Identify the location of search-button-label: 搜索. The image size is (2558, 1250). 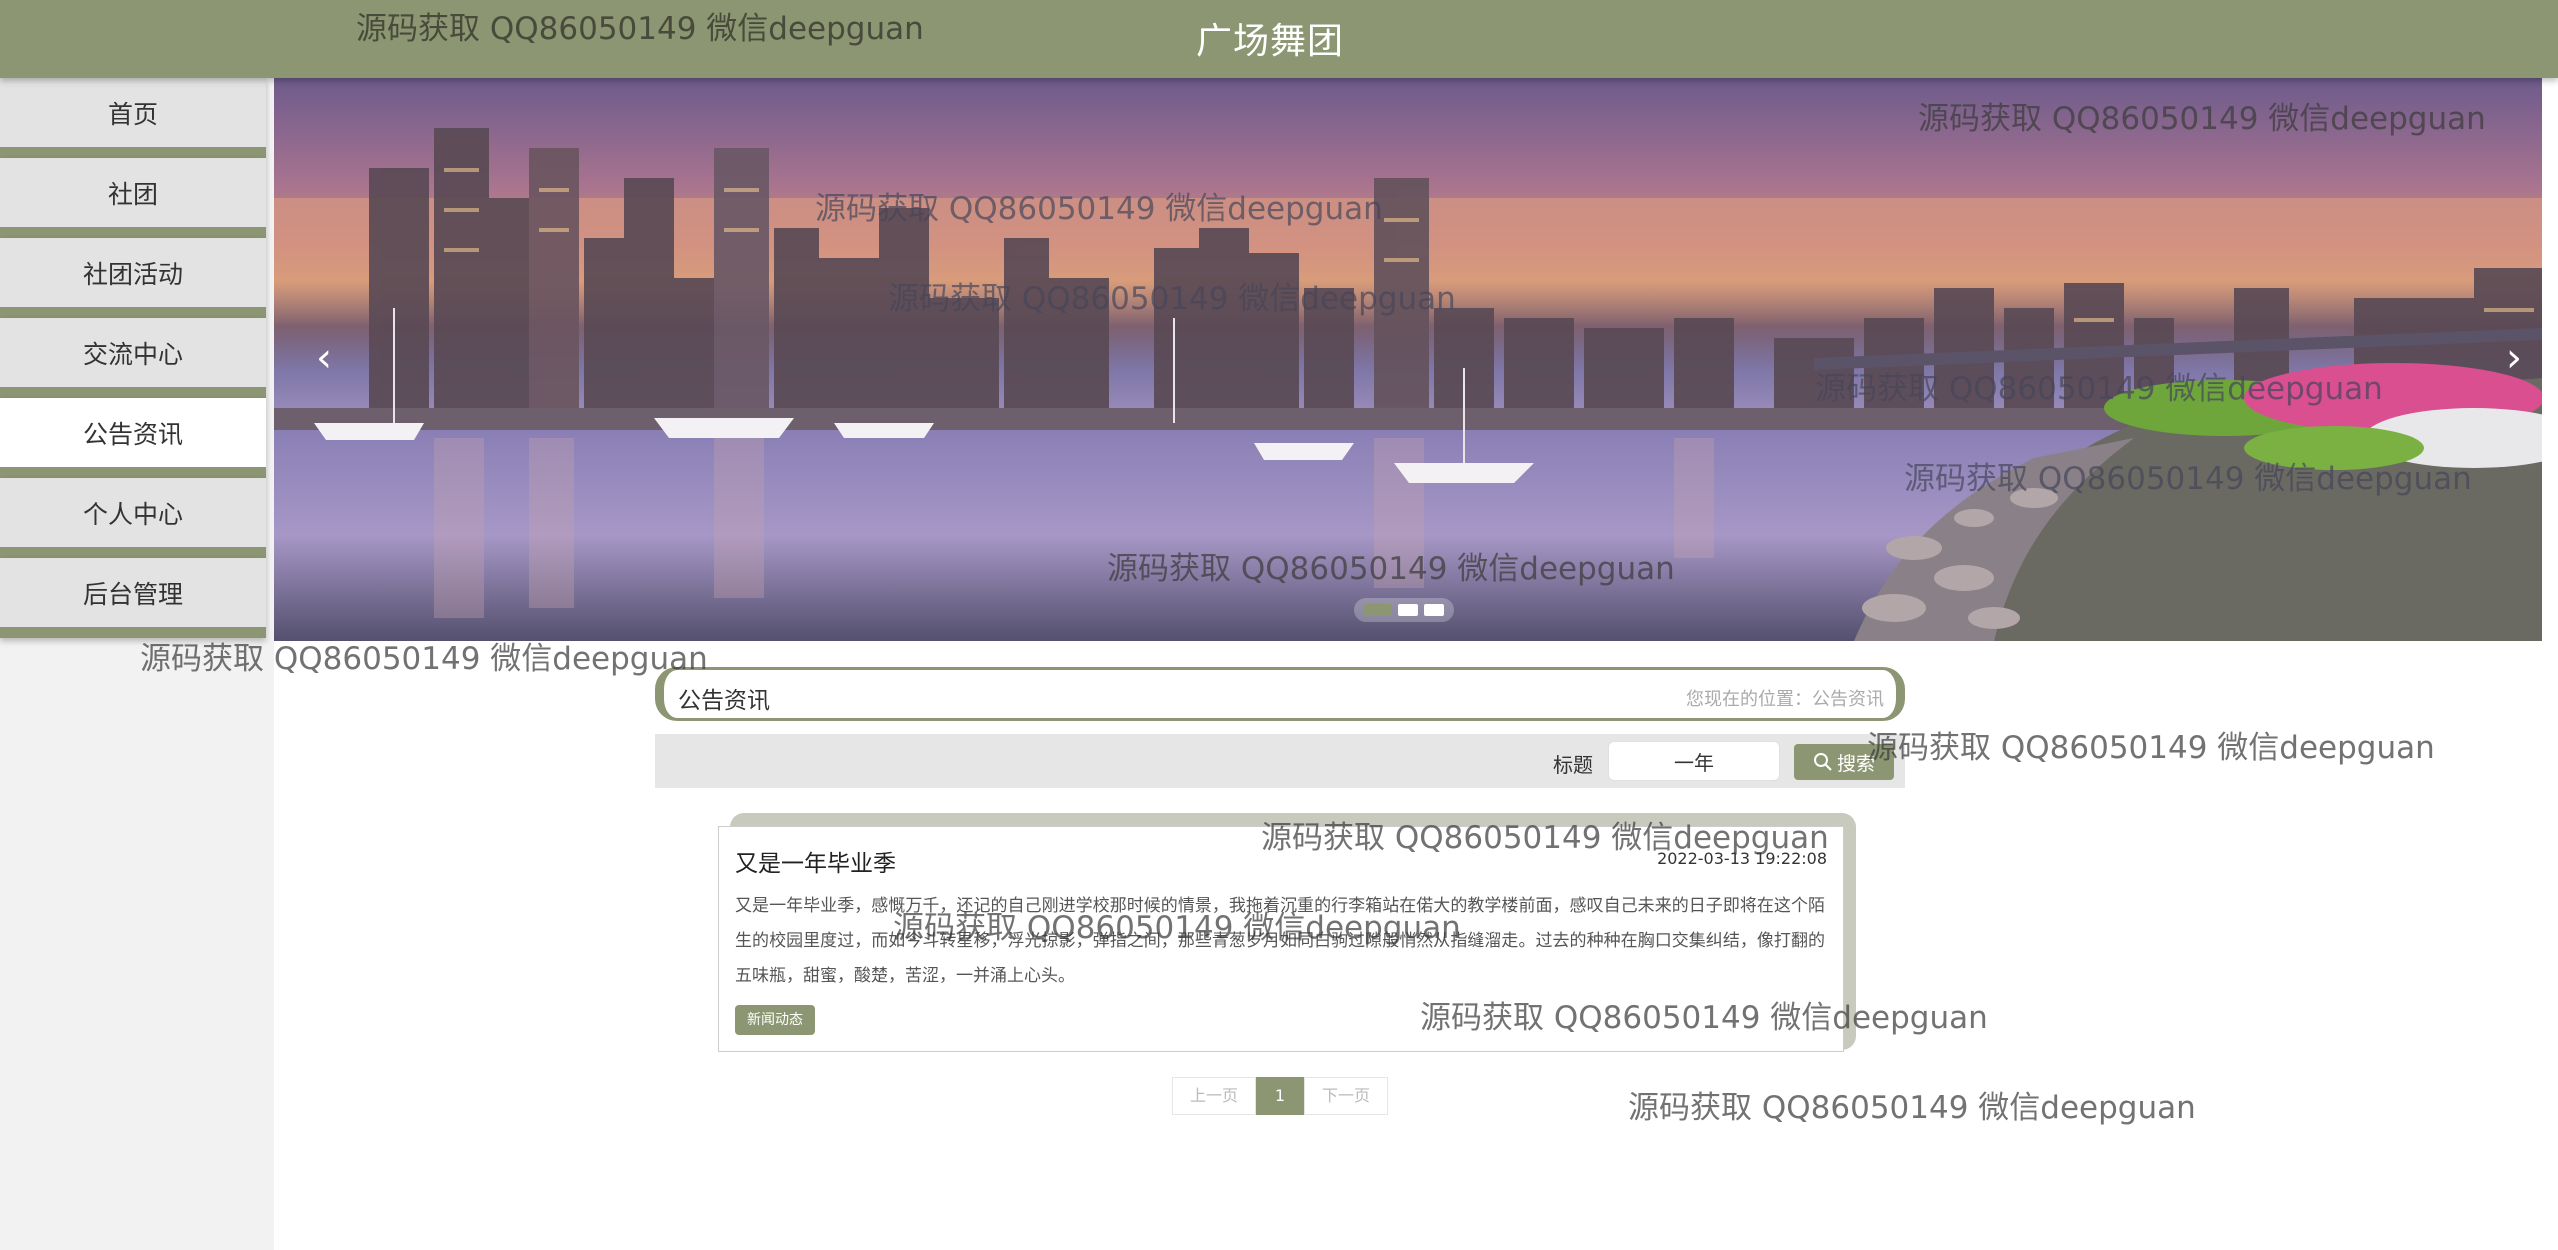
(1855, 763).